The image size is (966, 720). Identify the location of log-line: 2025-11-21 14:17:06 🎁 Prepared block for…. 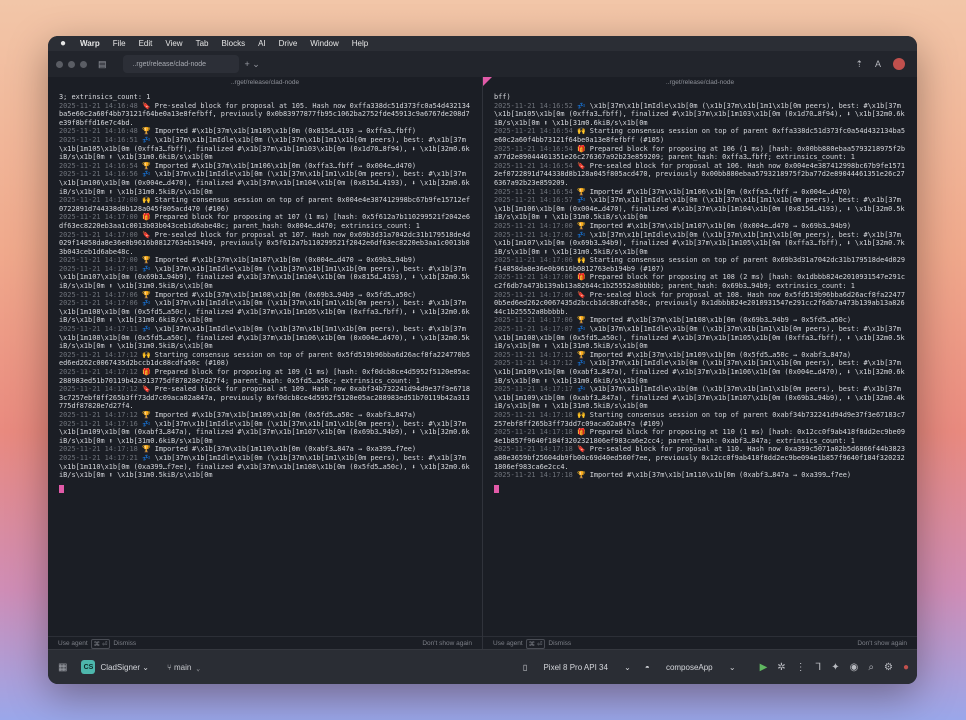
(701, 281).